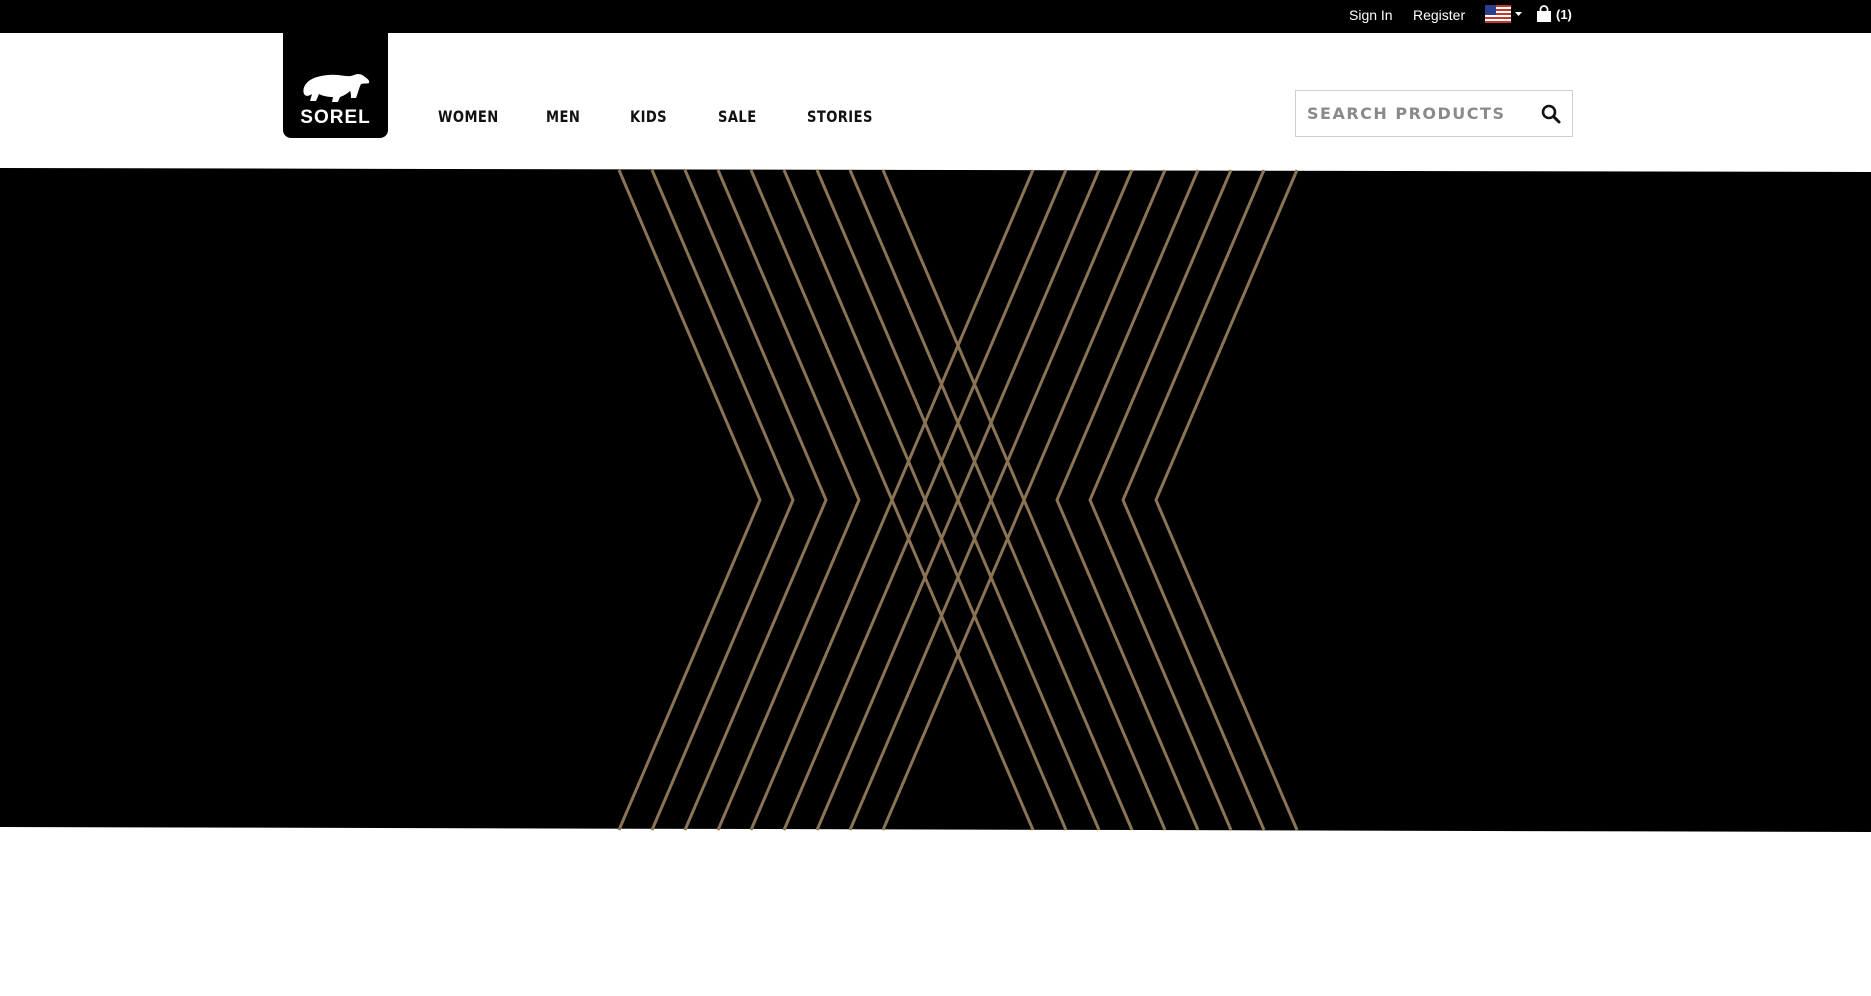  What do you see at coordinates (1564, 14) in the screenshot?
I see `cart-count: (1)` at bounding box center [1564, 14].